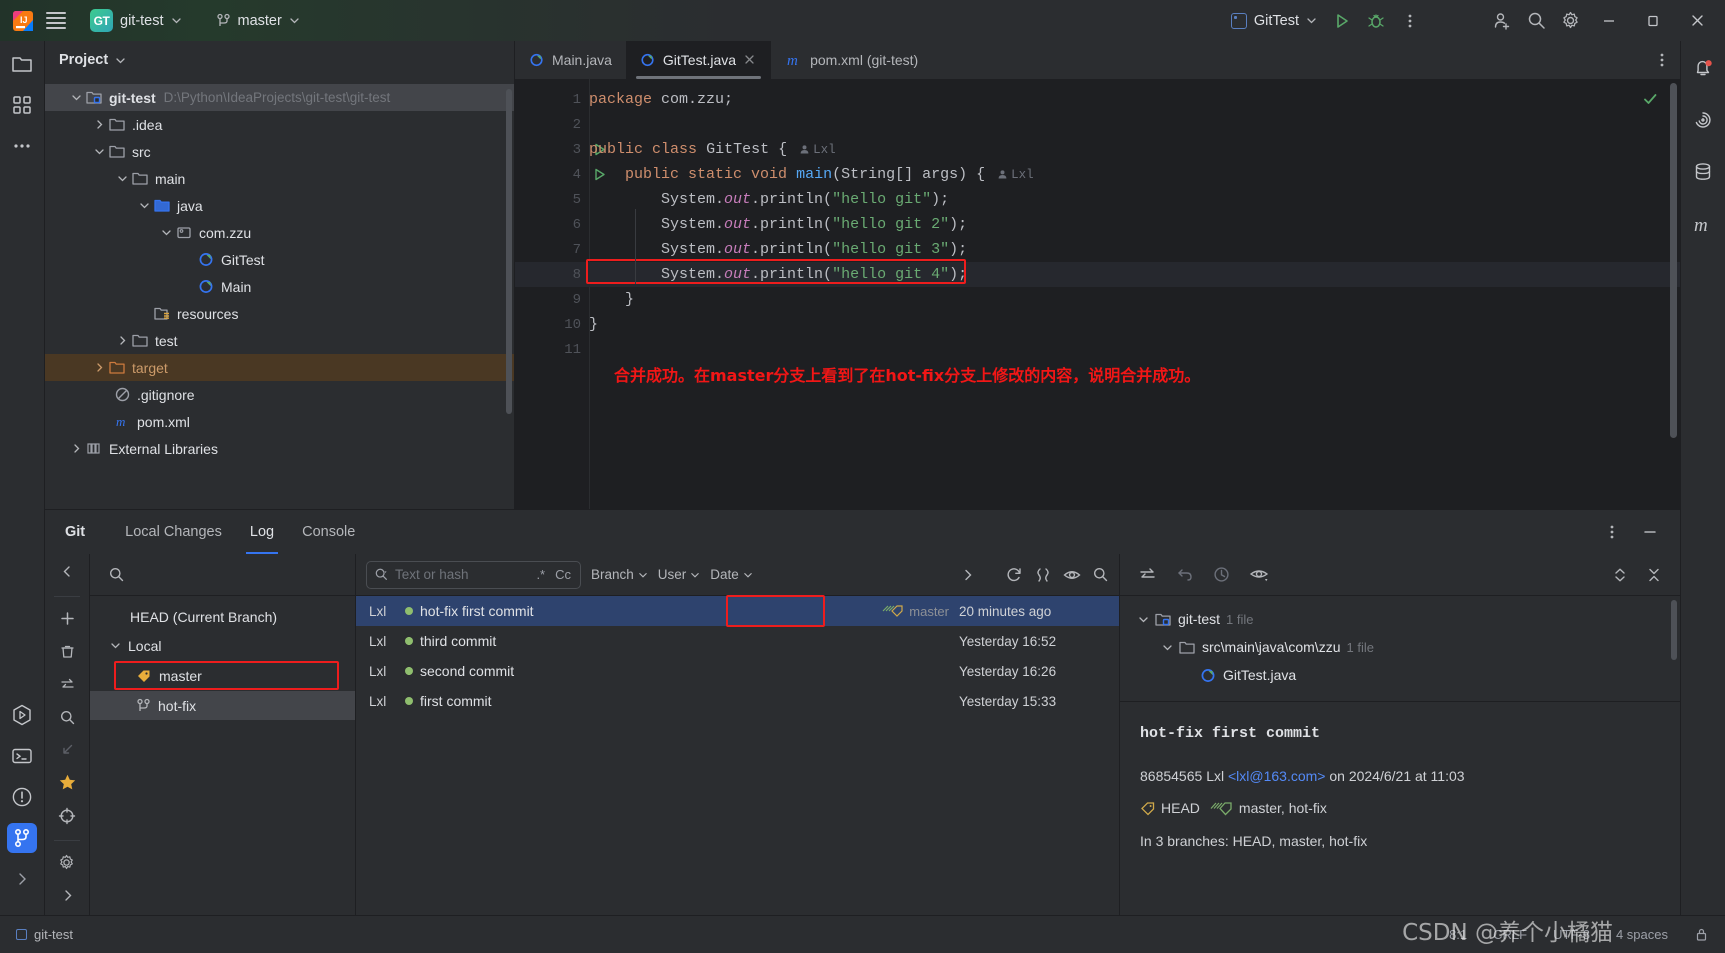 The width and height of the screenshot is (1725, 953). Describe the element at coordinates (1409, 647) in the screenshot. I see `changes-node-folder: src\main\java\com\zzu 1 file` at that location.